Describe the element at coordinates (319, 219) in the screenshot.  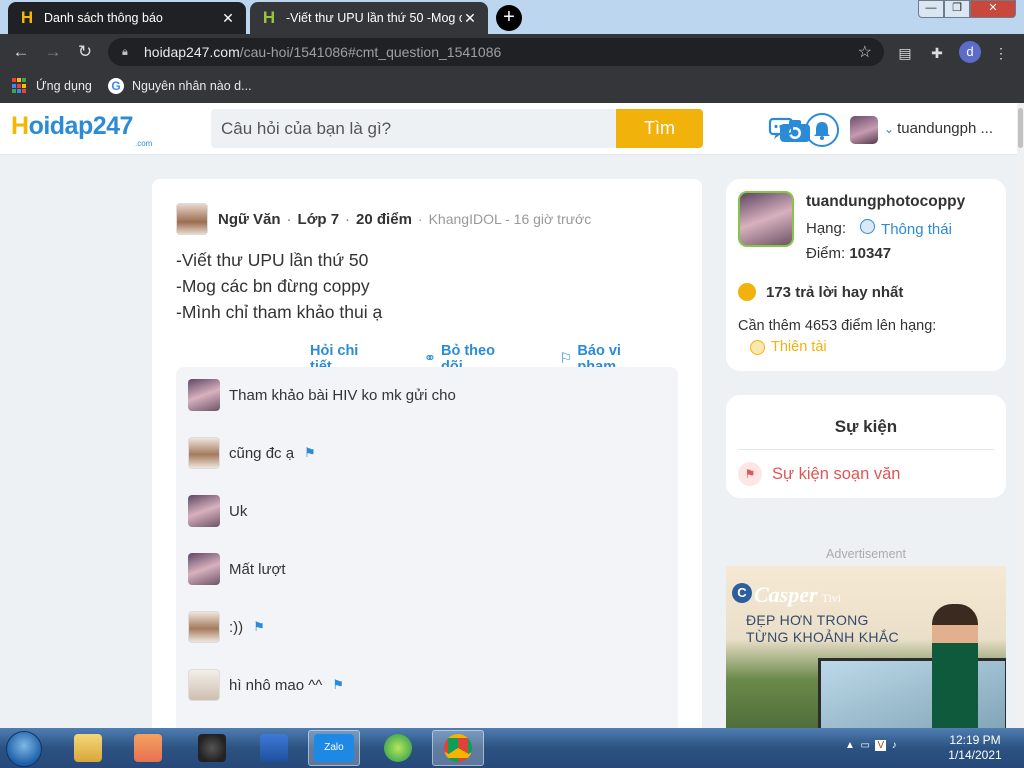
I see `grade-link: Lớp 7` at that location.